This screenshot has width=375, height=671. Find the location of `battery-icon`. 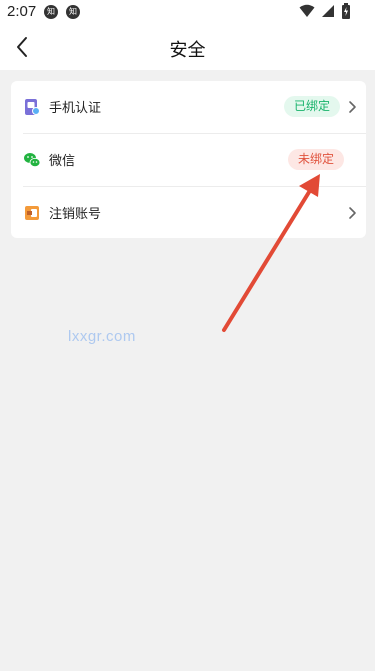

battery-icon is located at coordinates (346, 11).